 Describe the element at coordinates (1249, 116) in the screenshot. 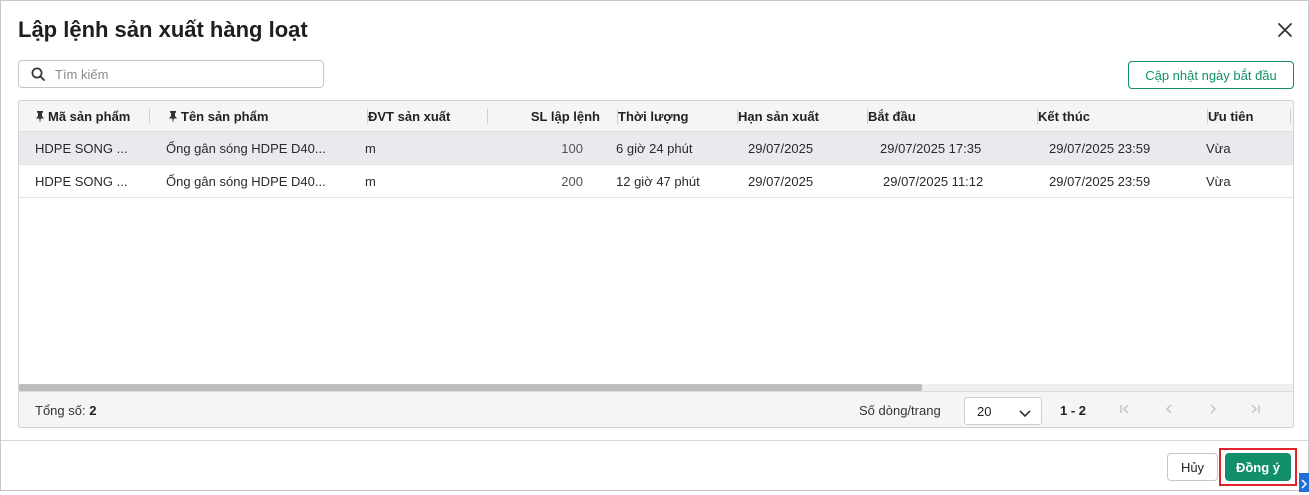

I see `column-header-priority: Ưu tiên` at that location.